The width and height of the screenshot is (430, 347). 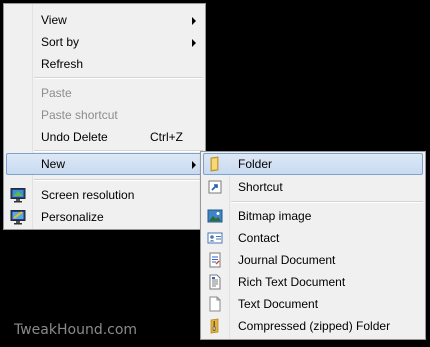 I want to click on menu-item-label: New, so click(x=53, y=164).